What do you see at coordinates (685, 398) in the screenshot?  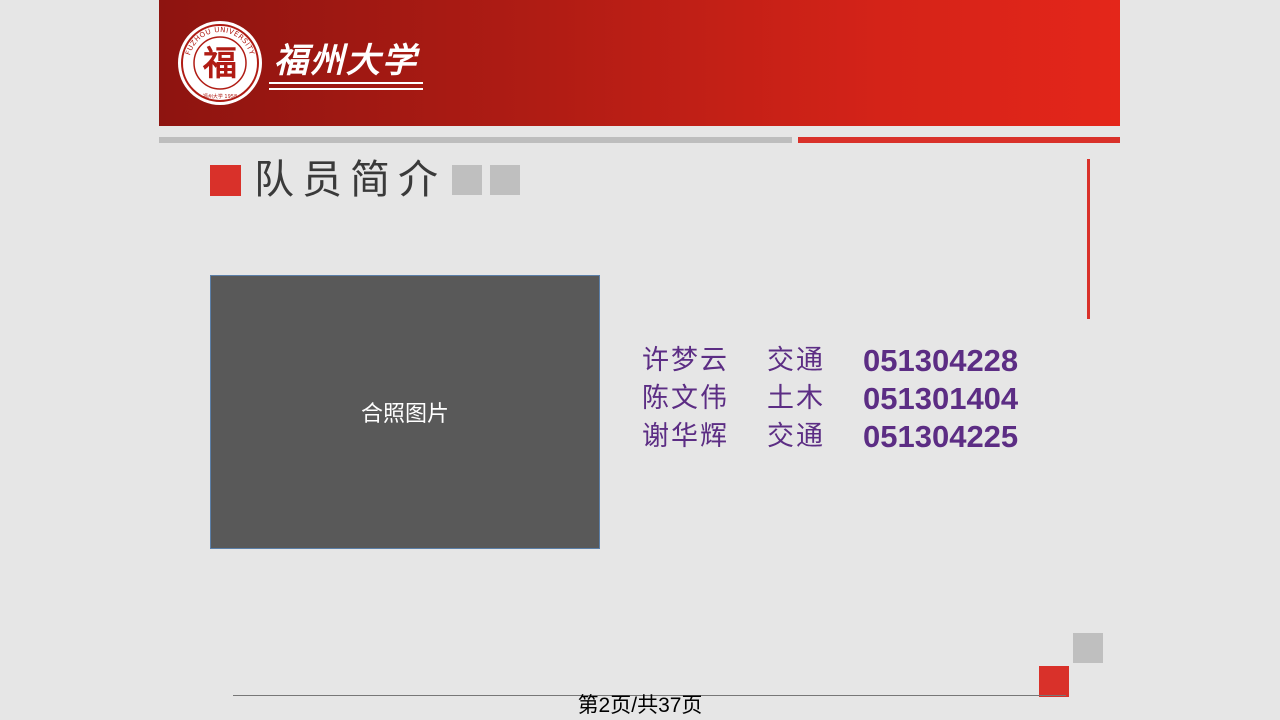 I see `member-name: 陈文伟` at bounding box center [685, 398].